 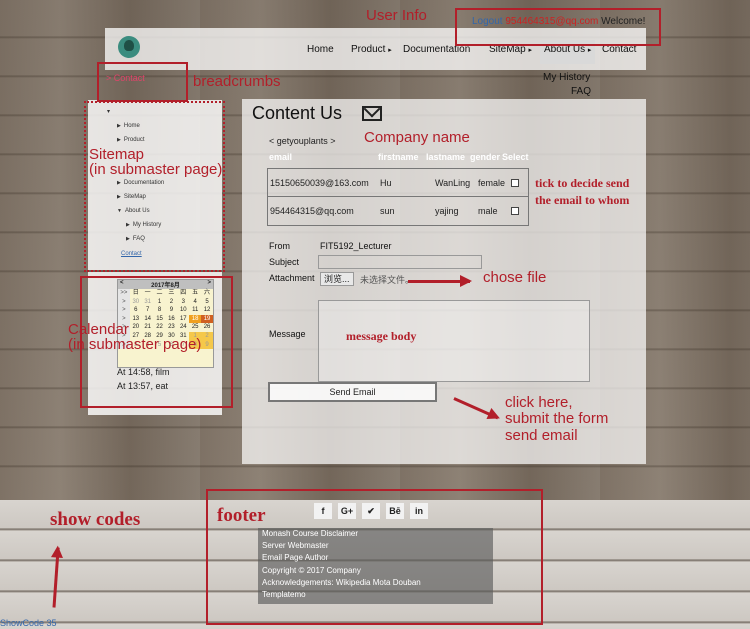 What do you see at coordinates (557, 418) in the screenshot?
I see `annotation-click-2: submit the form` at bounding box center [557, 418].